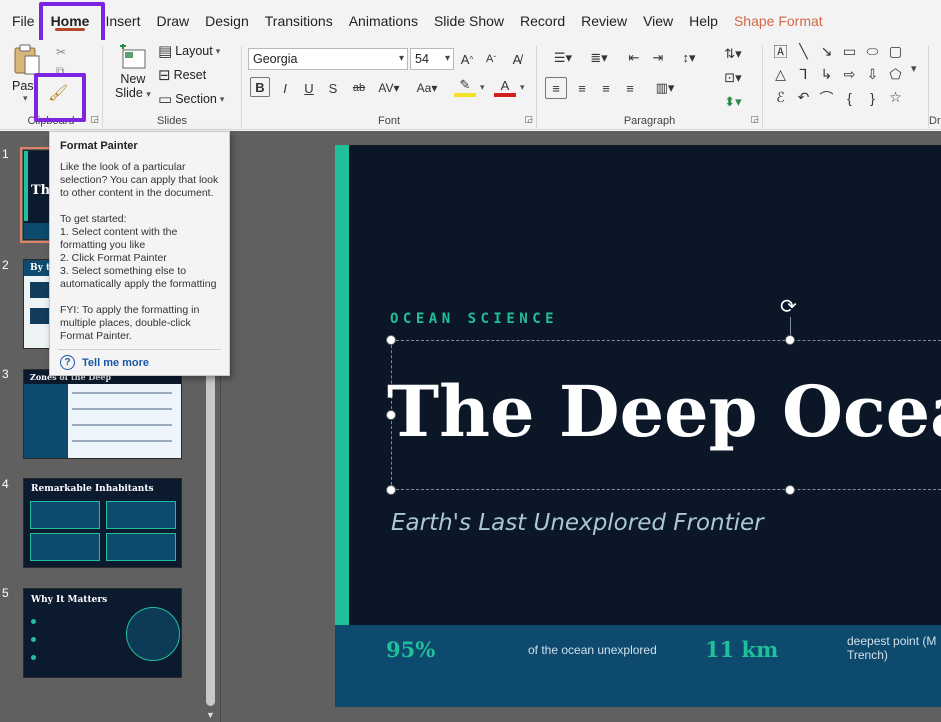 This screenshot has height=722, width=941. I want to click on smartart-icon: ⬍▾, so click(733, 102).